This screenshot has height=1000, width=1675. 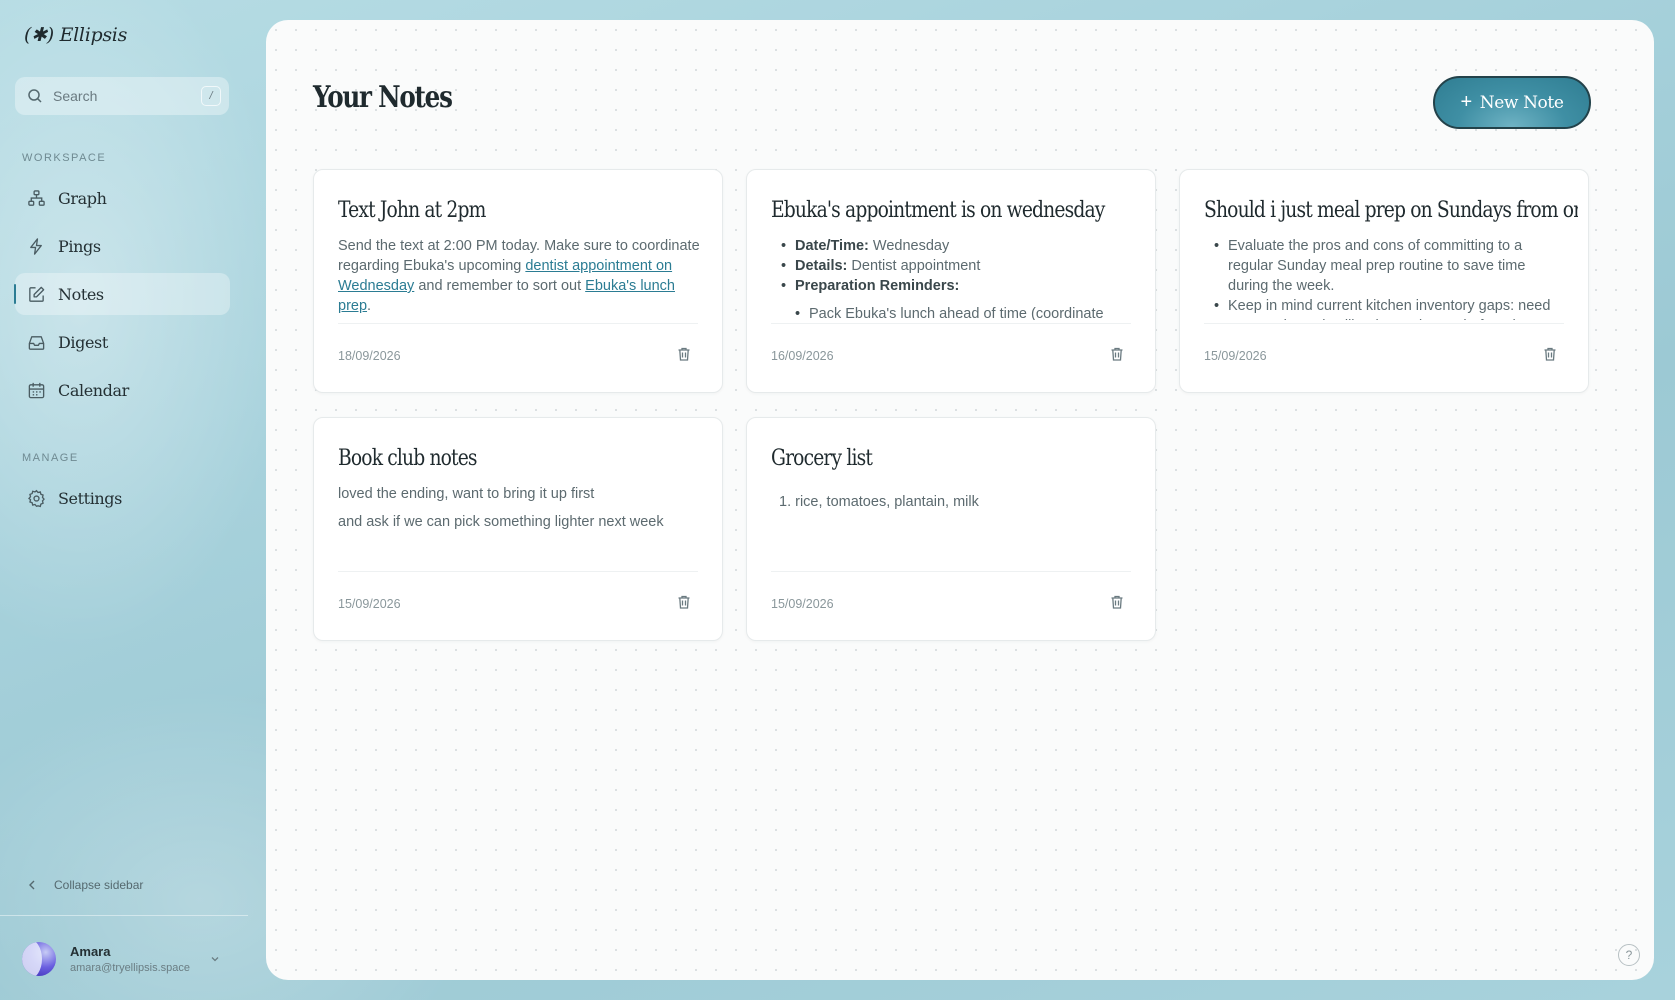 What do you see at coordinates (1629, 955) in the screenshot?
I see `help-button: ?` at bounding box center [1629, 955].